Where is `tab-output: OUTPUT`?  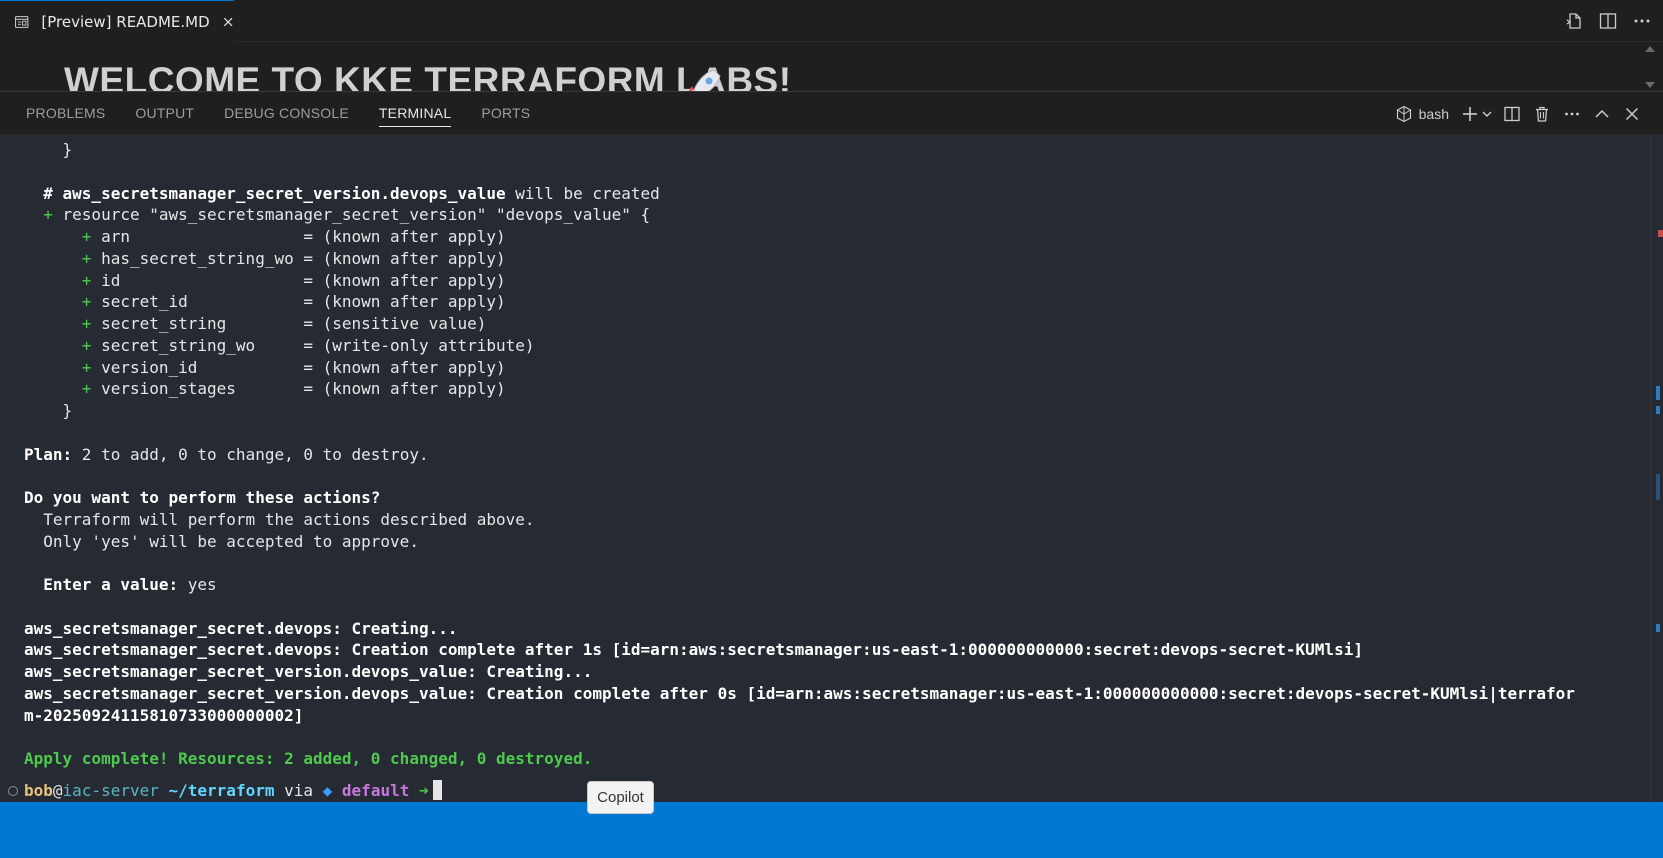 tab-output: OUTPUT is located at coordinates (164, 113).